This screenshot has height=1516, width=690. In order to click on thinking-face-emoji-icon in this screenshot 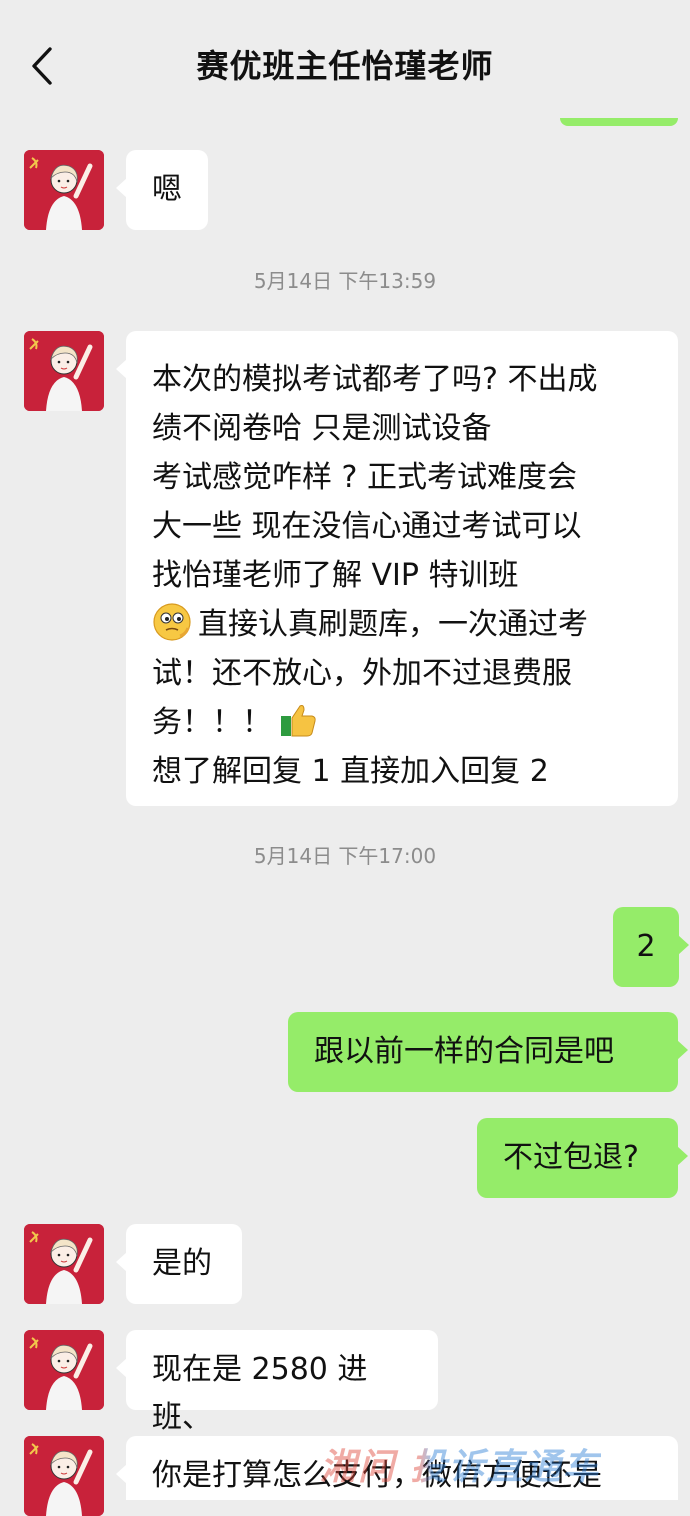, I will do `click(172, 622)`.